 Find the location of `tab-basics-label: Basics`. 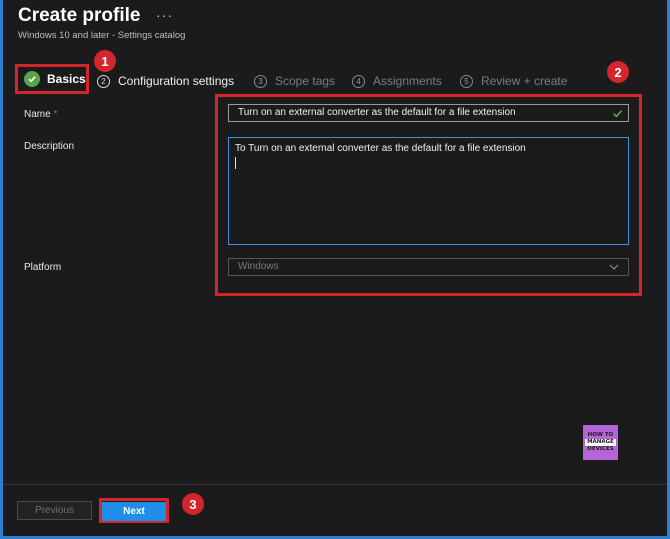

tab-basics-label: Basics is located at coordinates (66, 79).